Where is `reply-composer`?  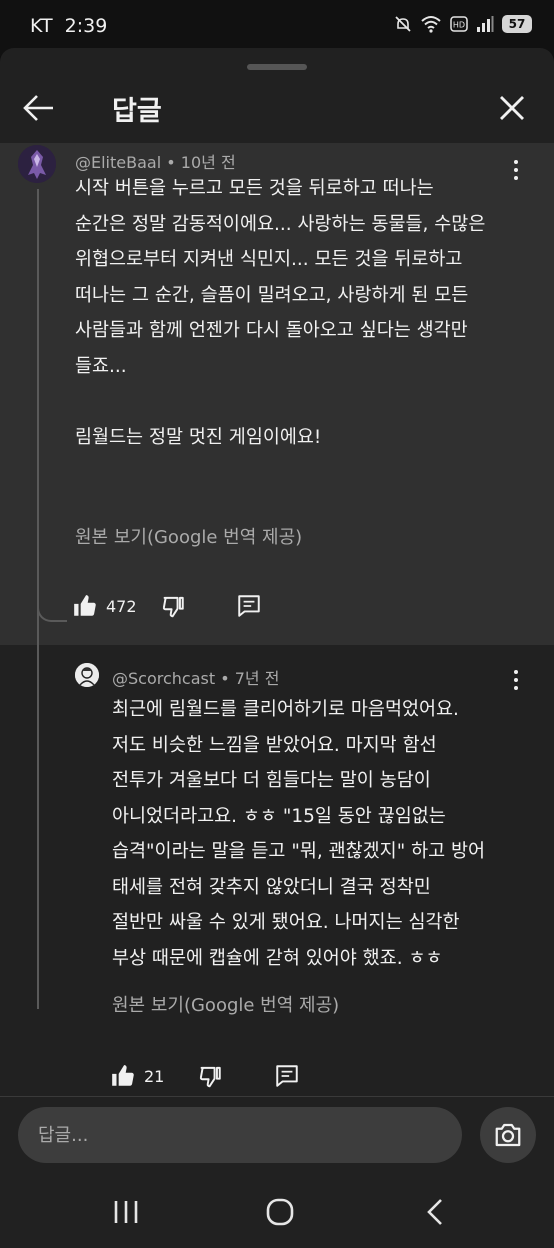 reply-composer is located at coordinates (277, 1135).